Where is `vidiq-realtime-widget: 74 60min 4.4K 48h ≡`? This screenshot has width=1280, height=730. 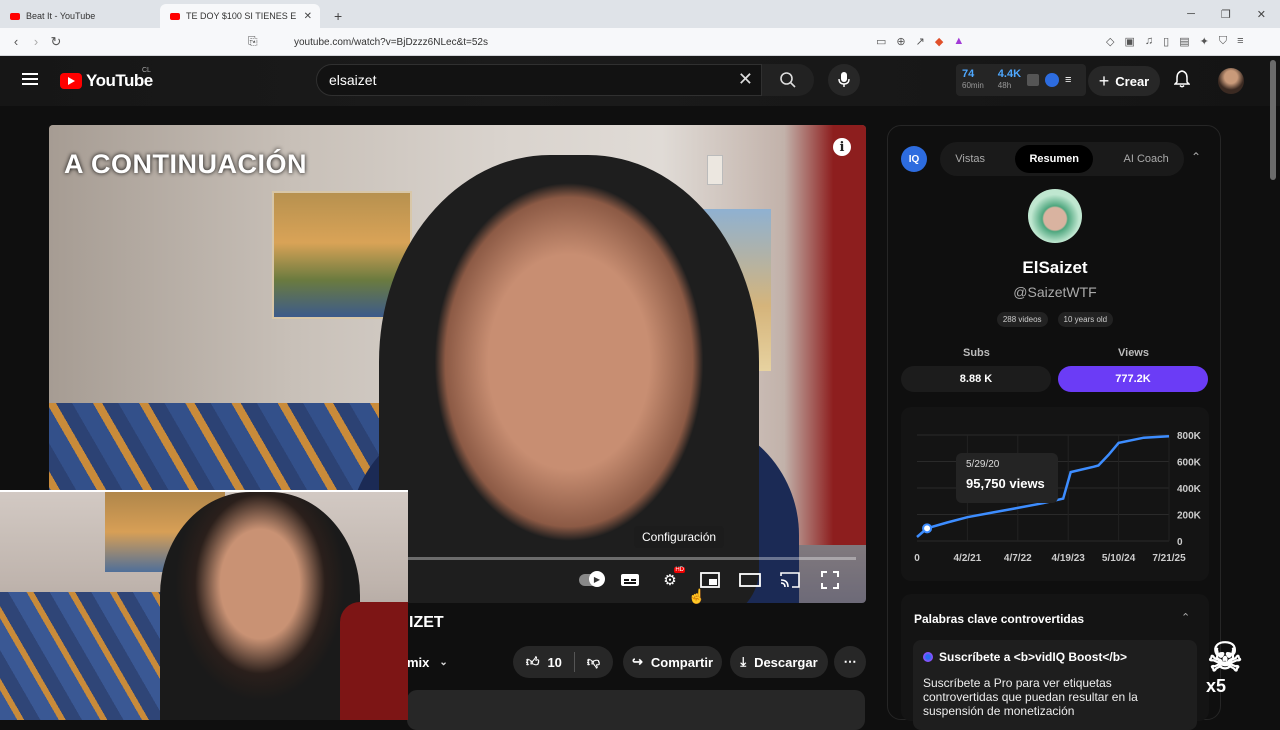
vidiq-realtime-widget: 74 60min 4.4K 48h ≡ is located at coordinates (1021, 80).